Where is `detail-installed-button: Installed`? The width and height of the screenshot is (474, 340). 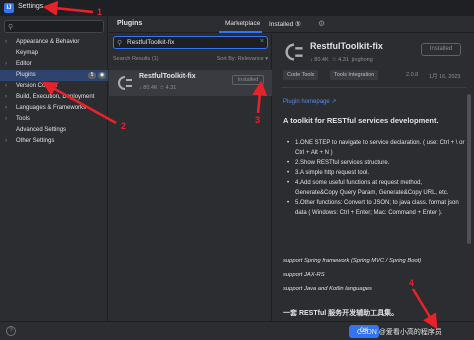
detail-installed-button: Installed is located at coordinates (441, 49).